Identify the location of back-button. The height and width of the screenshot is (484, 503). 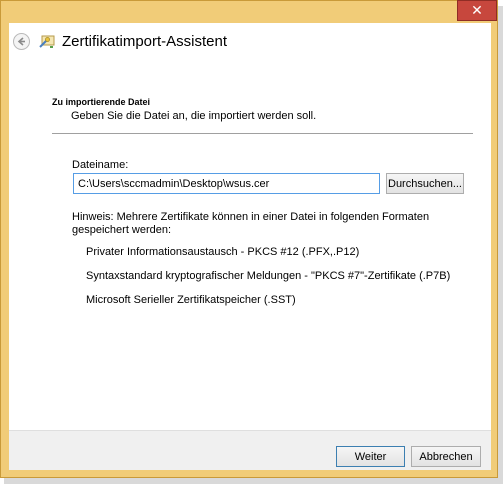
(21, 41).